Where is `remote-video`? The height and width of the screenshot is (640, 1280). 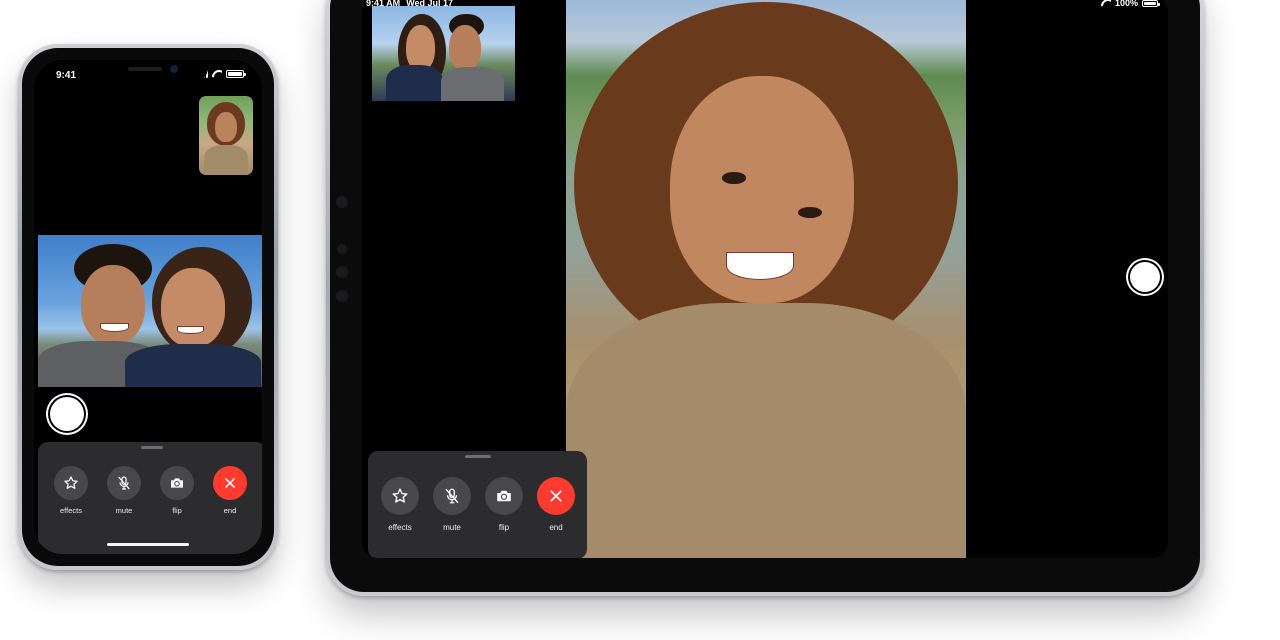
remote-video is located at coordinates (150, 311).